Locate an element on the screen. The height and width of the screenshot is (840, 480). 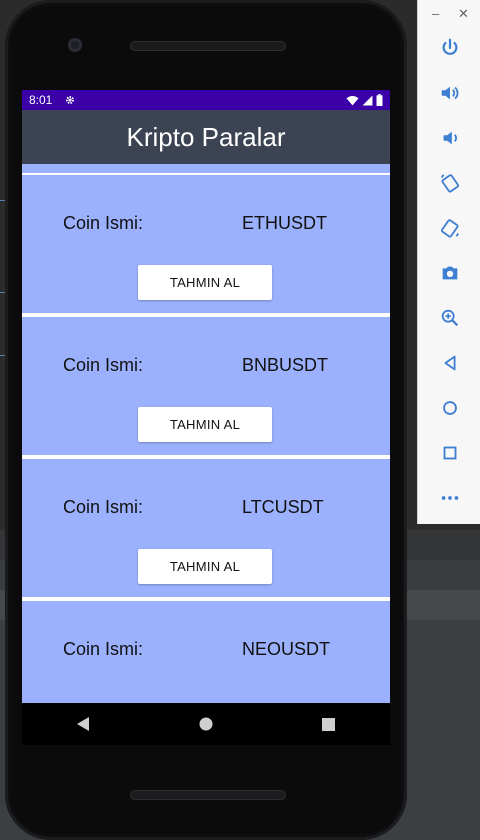
coin-symbol: BNBUSDT is located at coordinates (285, 365).